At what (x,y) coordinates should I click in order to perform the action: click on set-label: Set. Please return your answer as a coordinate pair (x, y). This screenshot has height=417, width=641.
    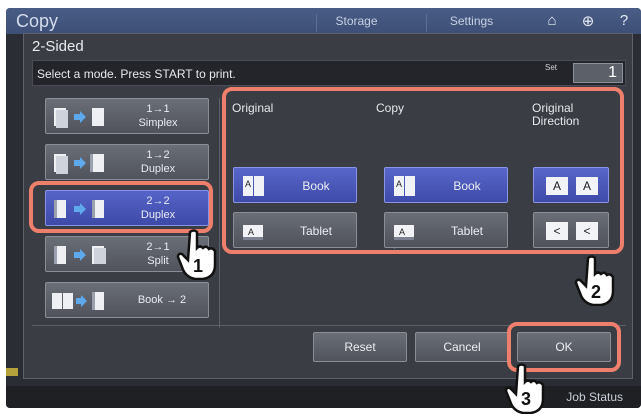
    Looking at the image, I should click on (551, 67).